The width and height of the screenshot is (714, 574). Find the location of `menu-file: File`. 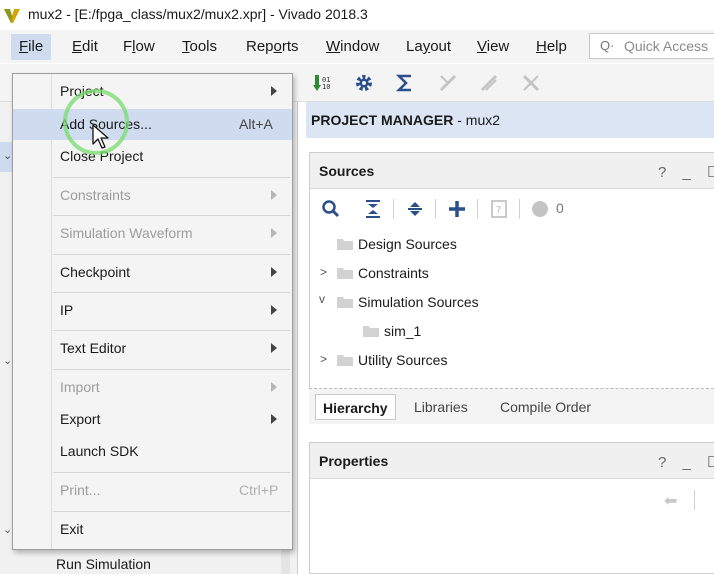

menu-file: File is located at coordinates (31, 47).